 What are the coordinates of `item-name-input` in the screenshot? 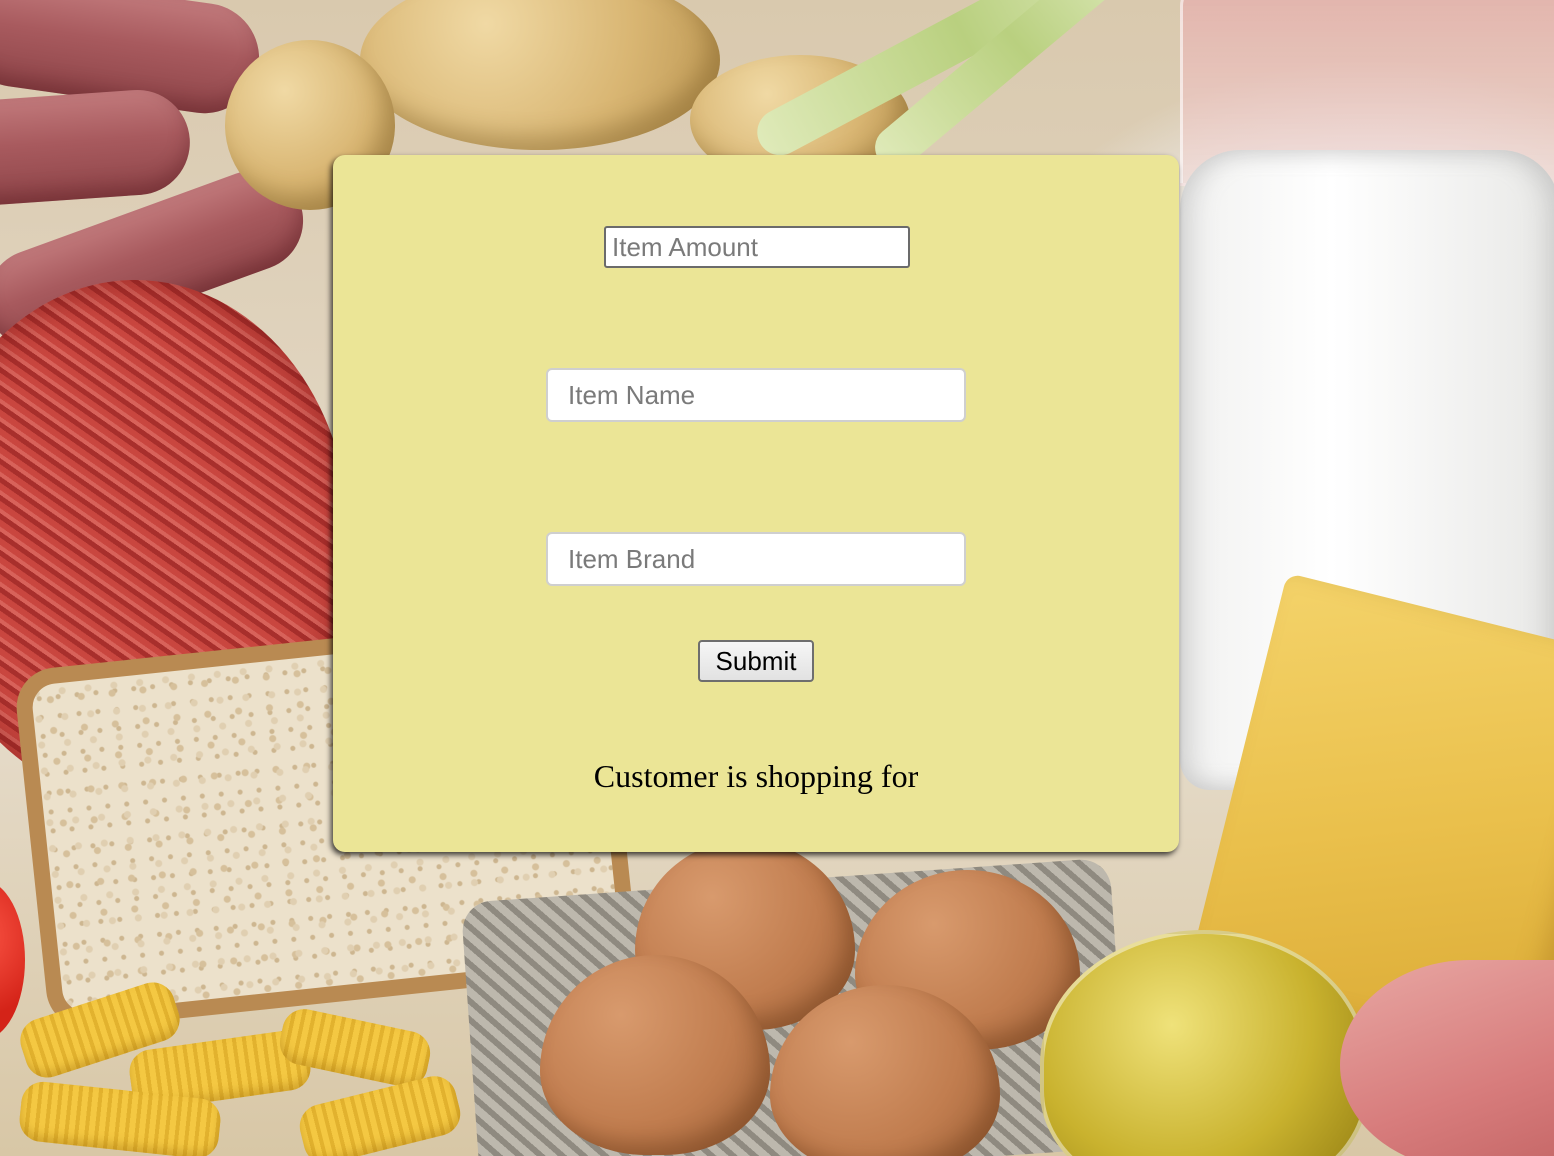 It's located at (756, 395).